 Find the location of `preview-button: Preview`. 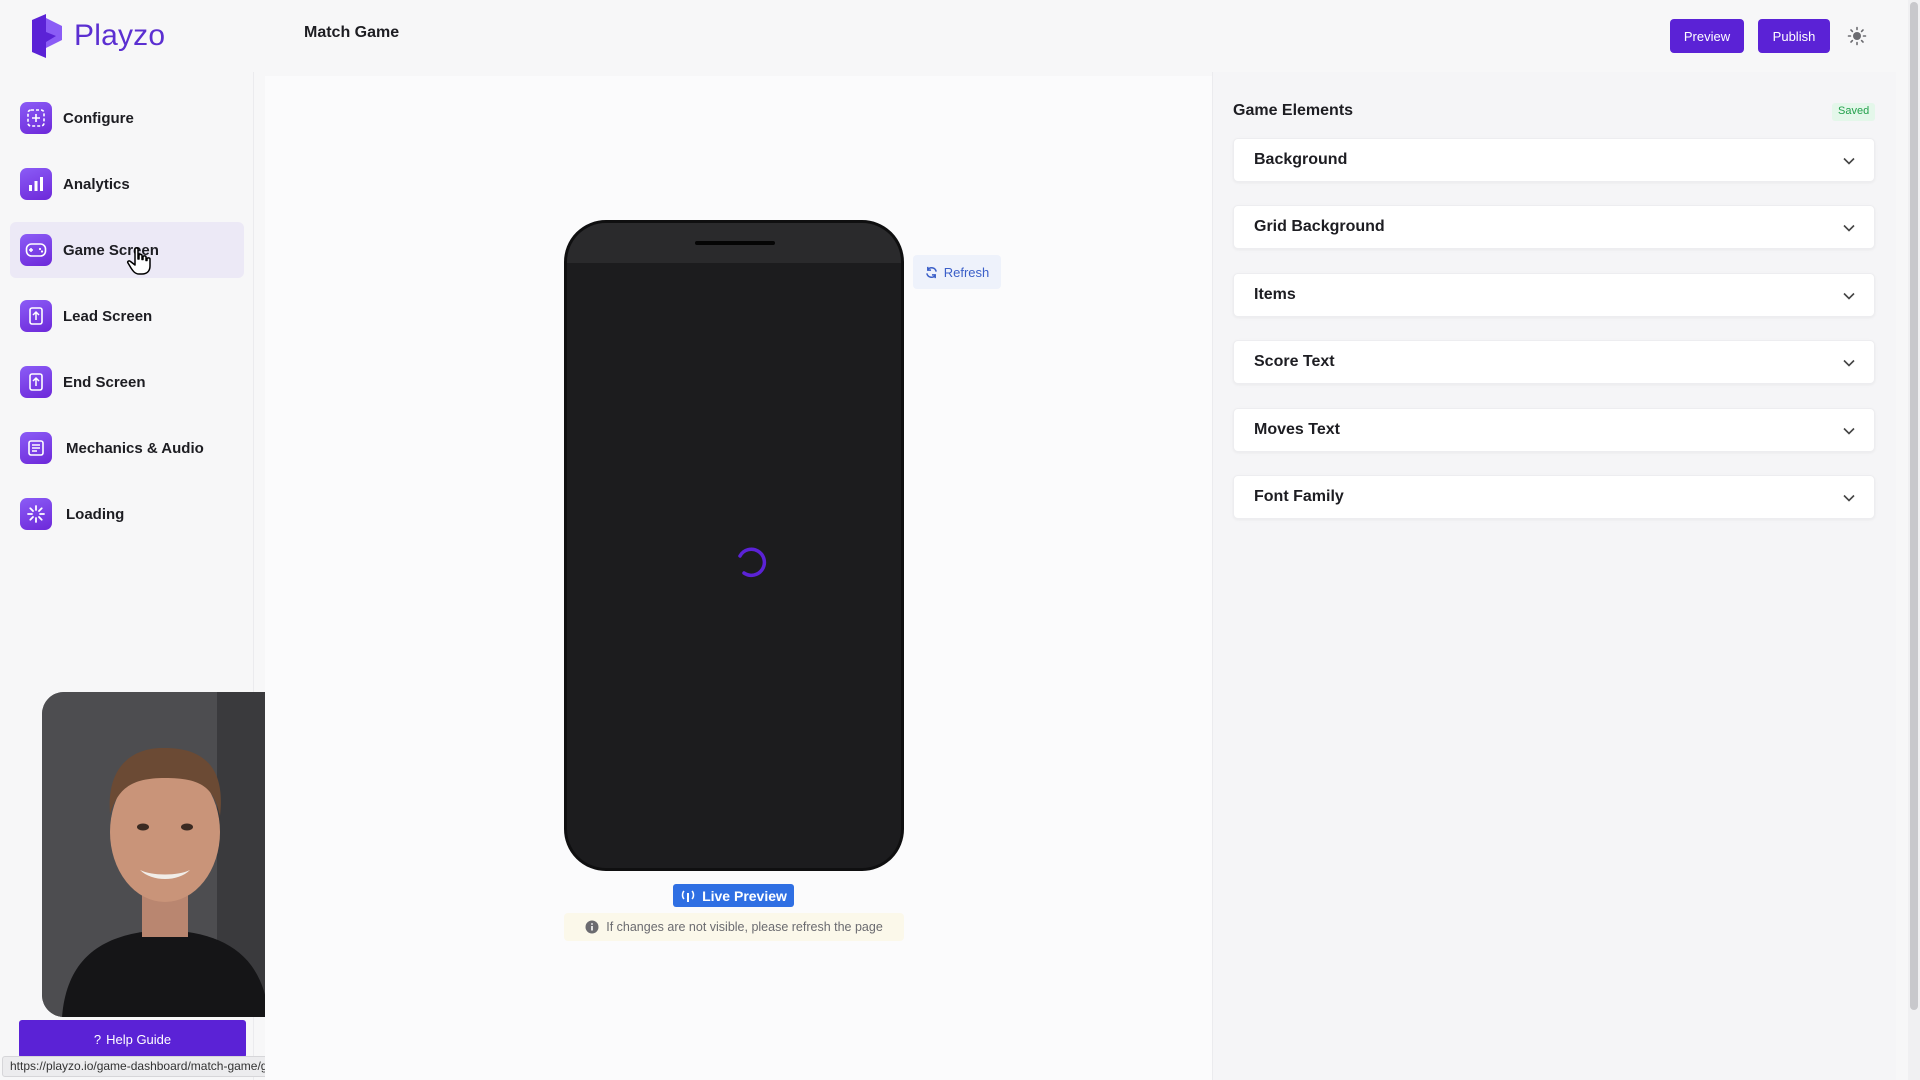

preview-button: Preview is located at coordinates (1707, 36).